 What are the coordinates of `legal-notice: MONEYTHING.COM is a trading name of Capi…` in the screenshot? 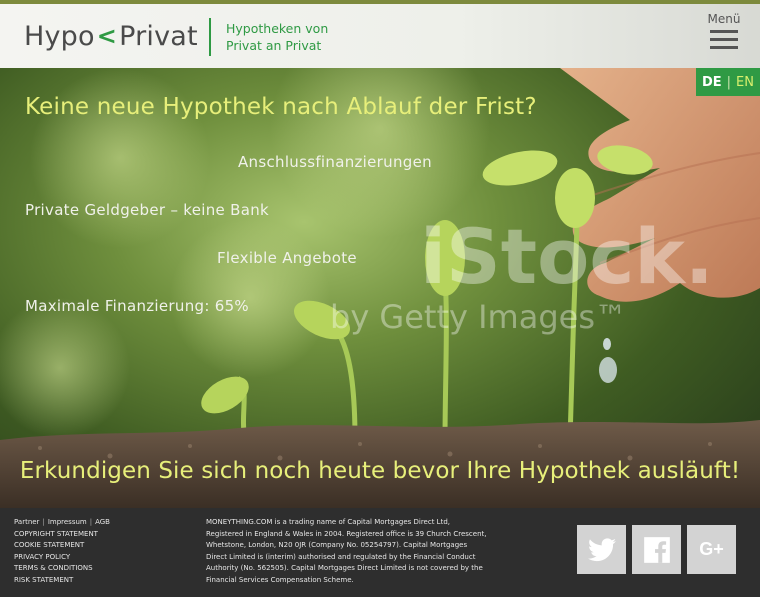 It's located at (351, 552).